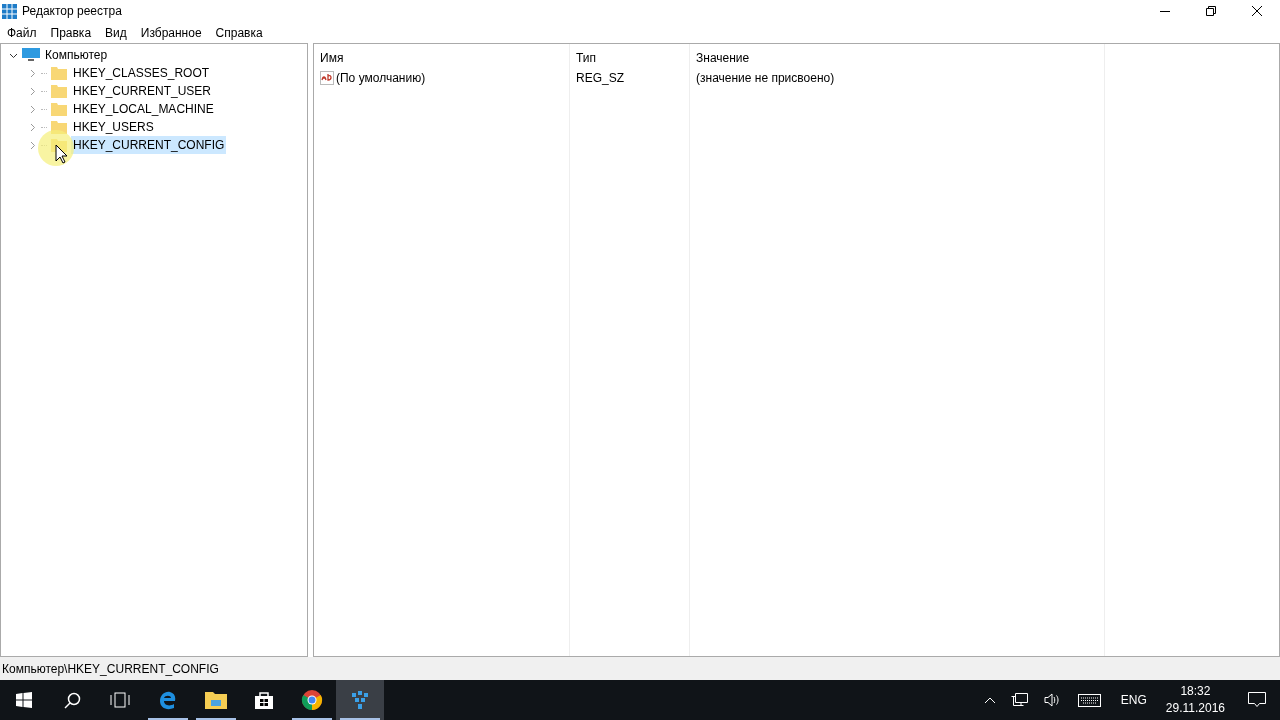 The image size is (1280, 720). I want to click on menu-item: Файл, so click(22, 32).